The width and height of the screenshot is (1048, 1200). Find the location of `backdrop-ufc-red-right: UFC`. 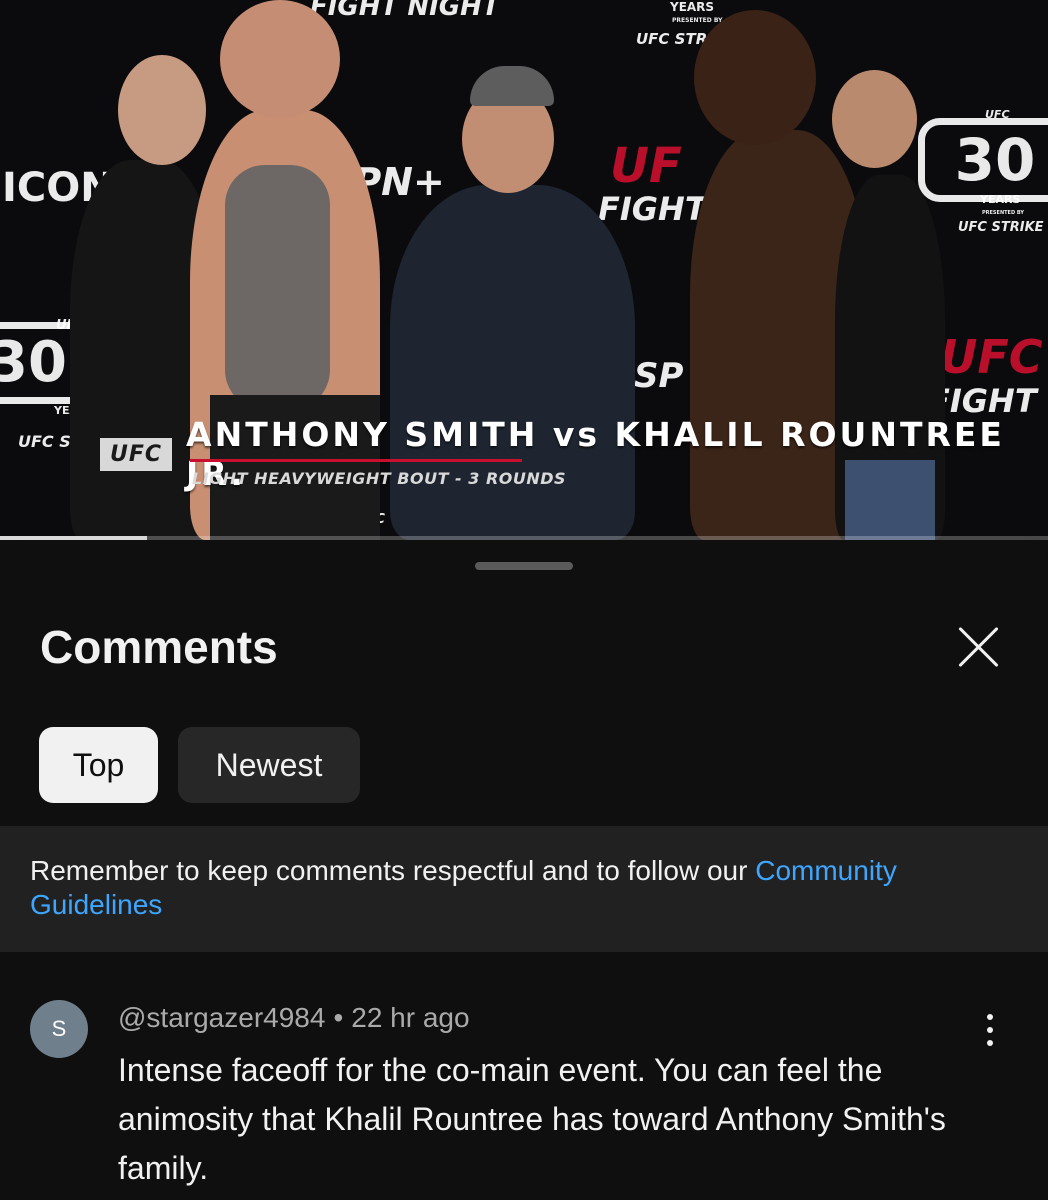

backdrop-ufc-red-right: UFC is located at coordinates (991, 357).